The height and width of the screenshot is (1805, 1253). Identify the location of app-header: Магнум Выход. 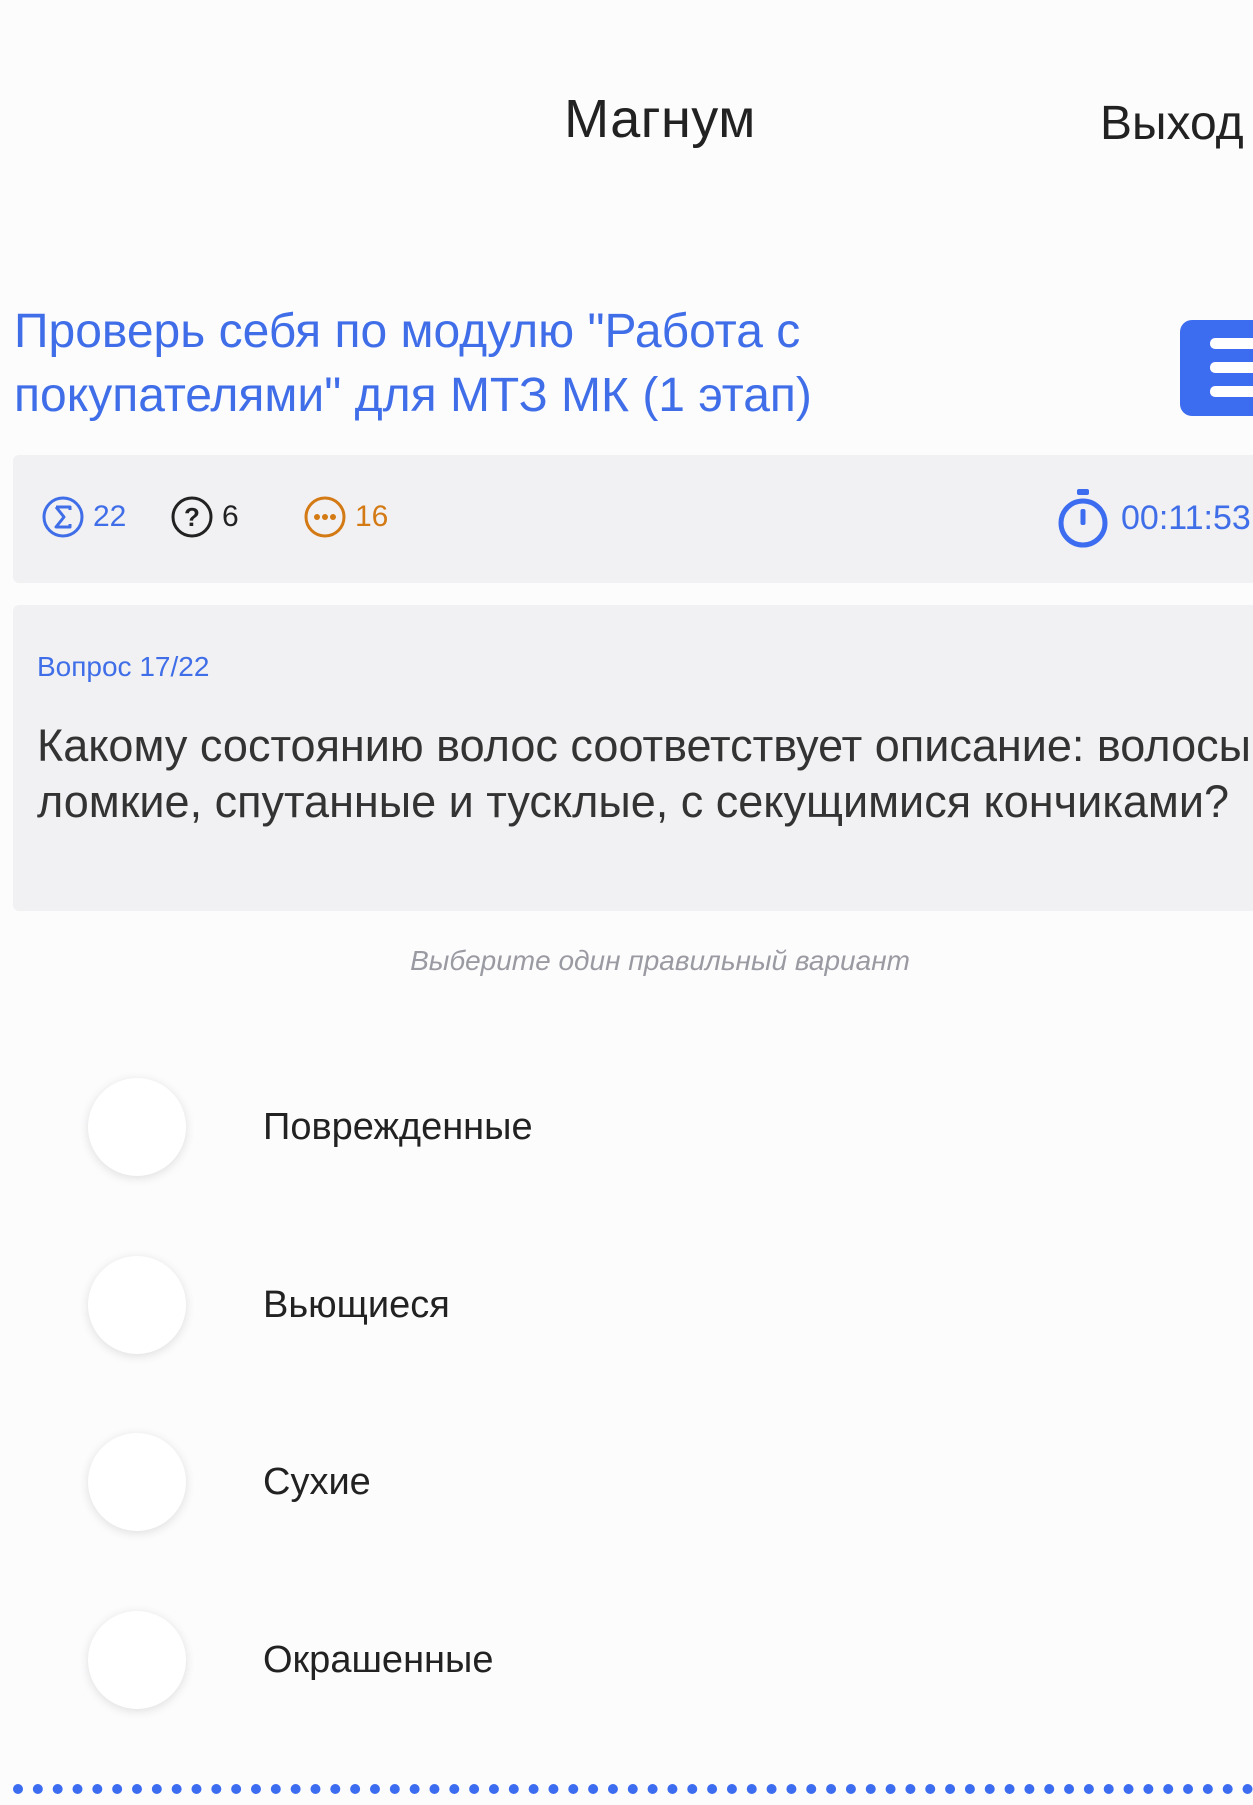
(626, 125).